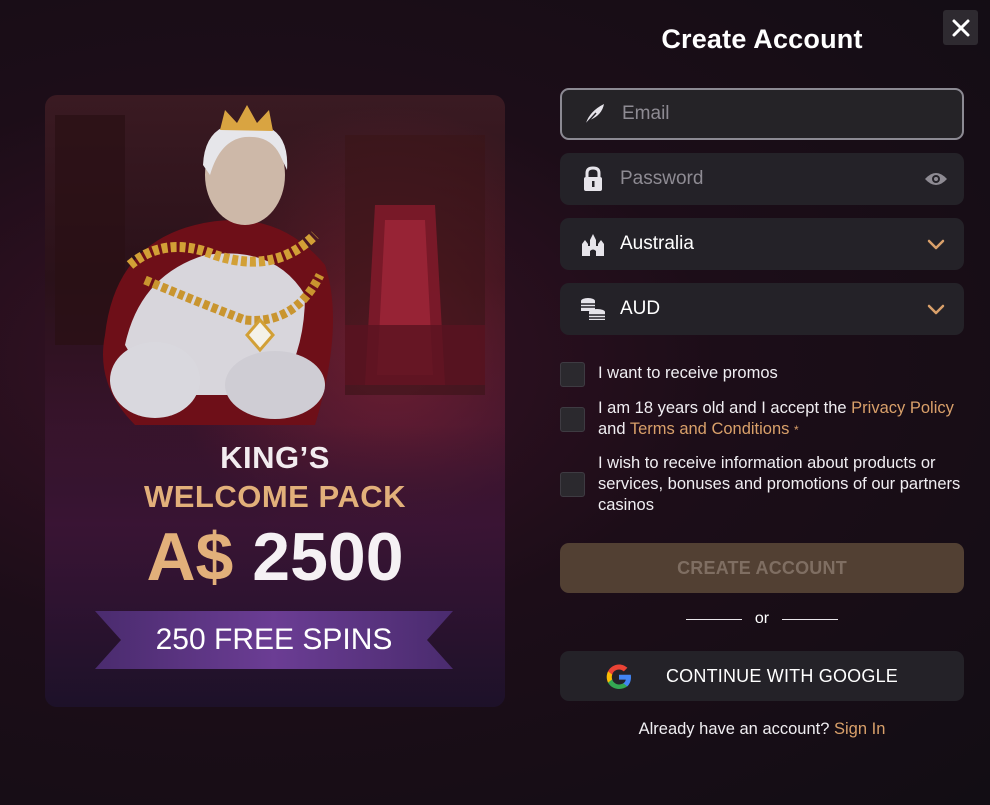 This screenshot has width=990, height=805. Describe the element at coordinates (762, 568) in the screenshot. I see `create-account-button: CREATE ACCOUNT` at that location.